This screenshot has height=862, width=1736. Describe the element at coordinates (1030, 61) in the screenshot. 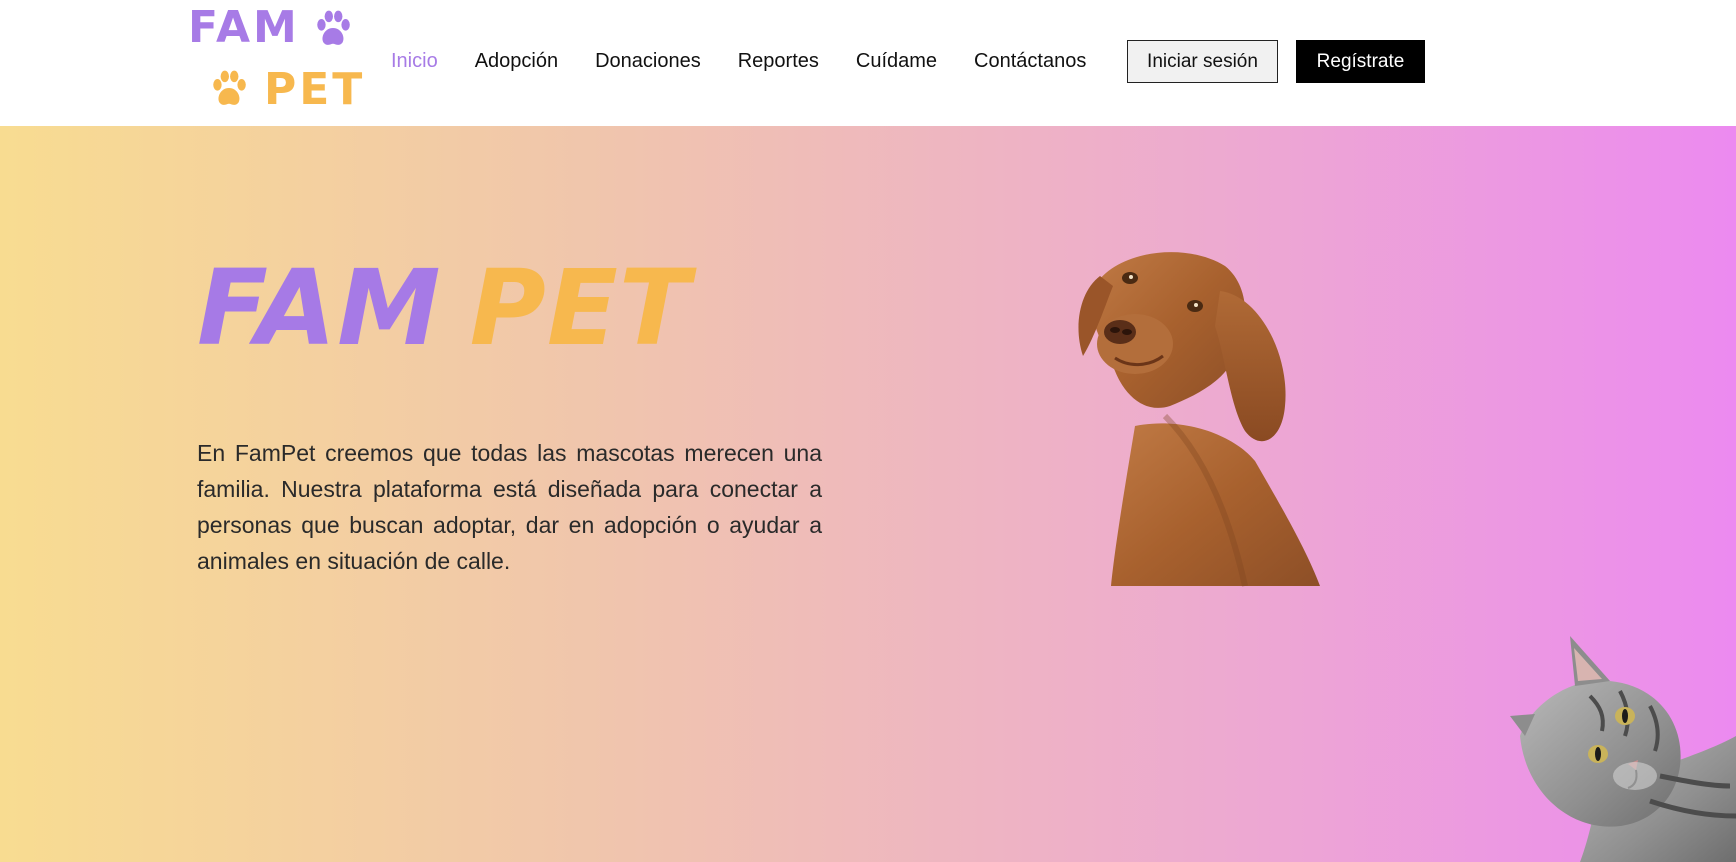

I see `nav-link-contactanos: Contáctanos` at that location.